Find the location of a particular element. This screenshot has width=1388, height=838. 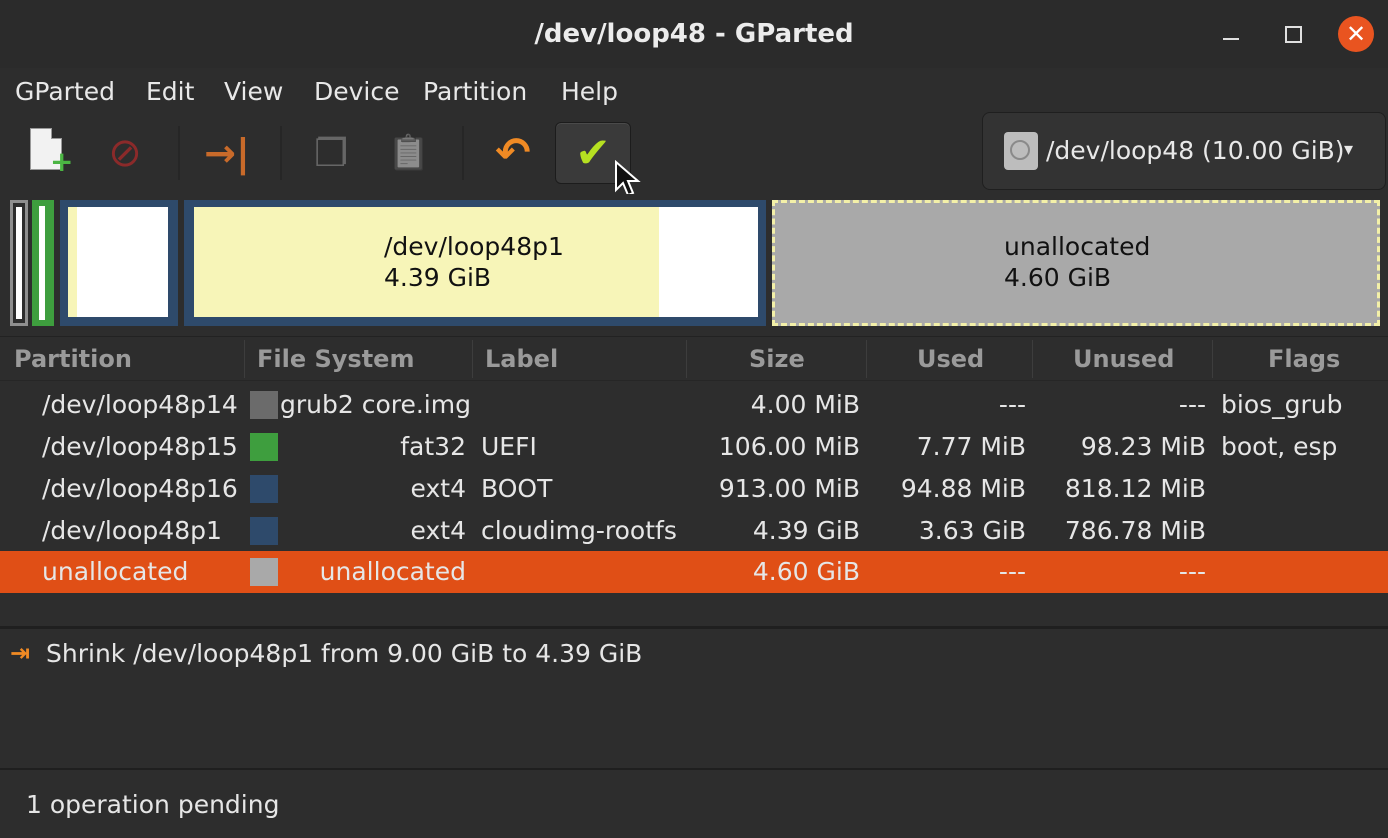

minimize-button is located at coordinates (1231, 35).